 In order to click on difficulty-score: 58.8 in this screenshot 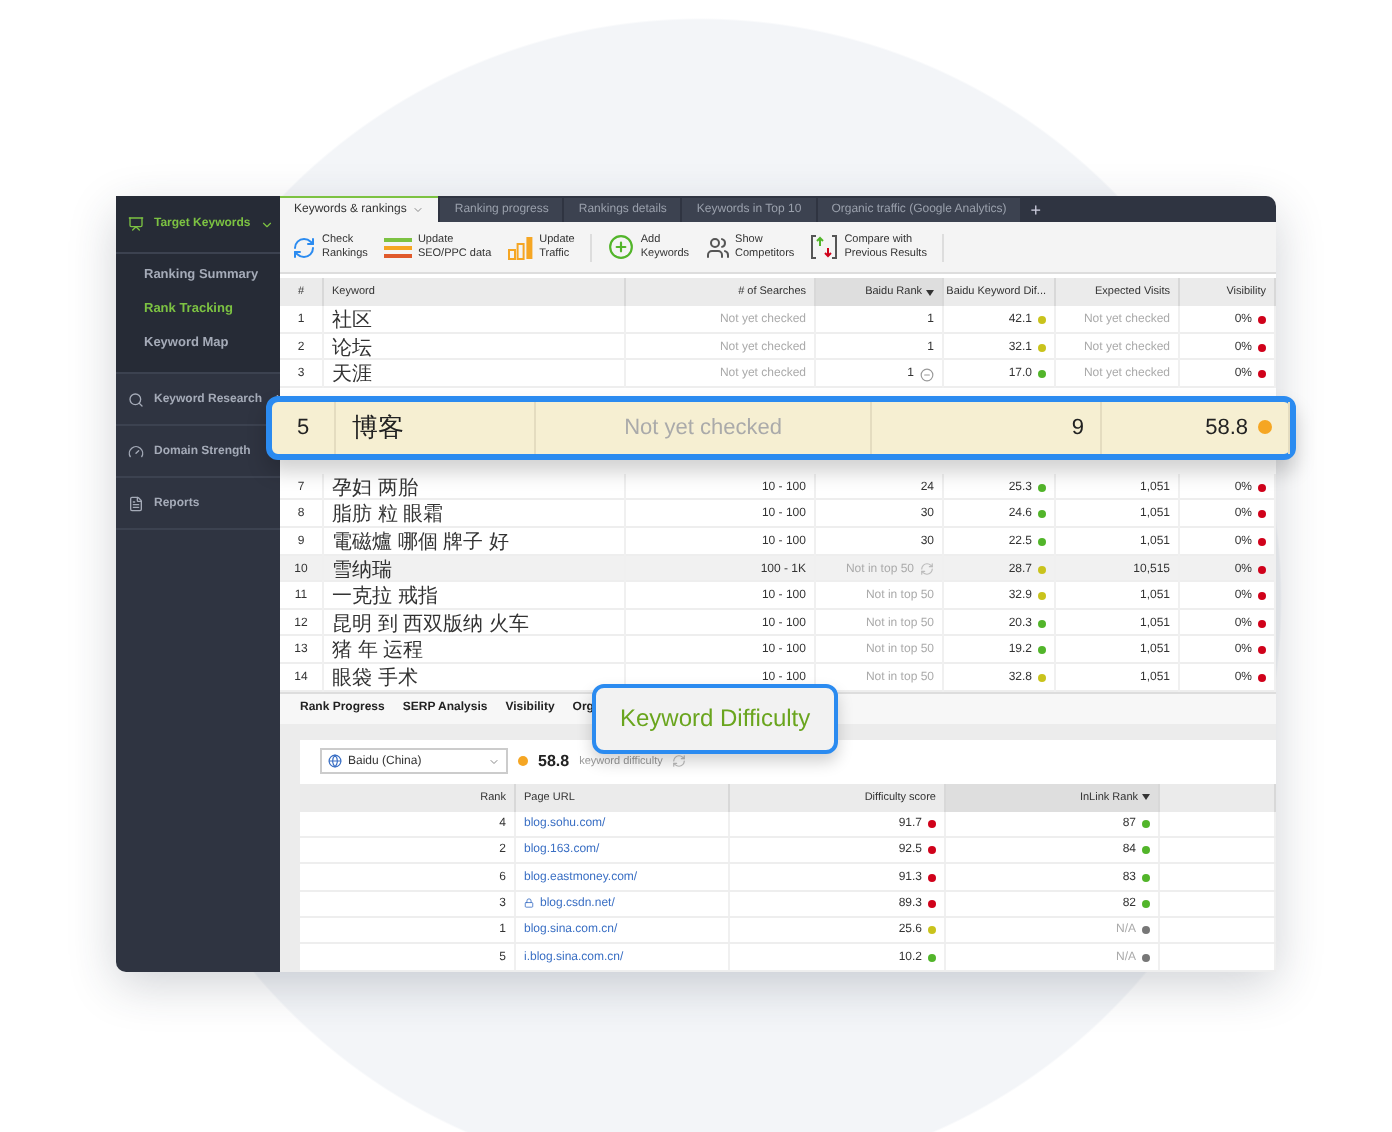, I will do `click(554, 761)`.